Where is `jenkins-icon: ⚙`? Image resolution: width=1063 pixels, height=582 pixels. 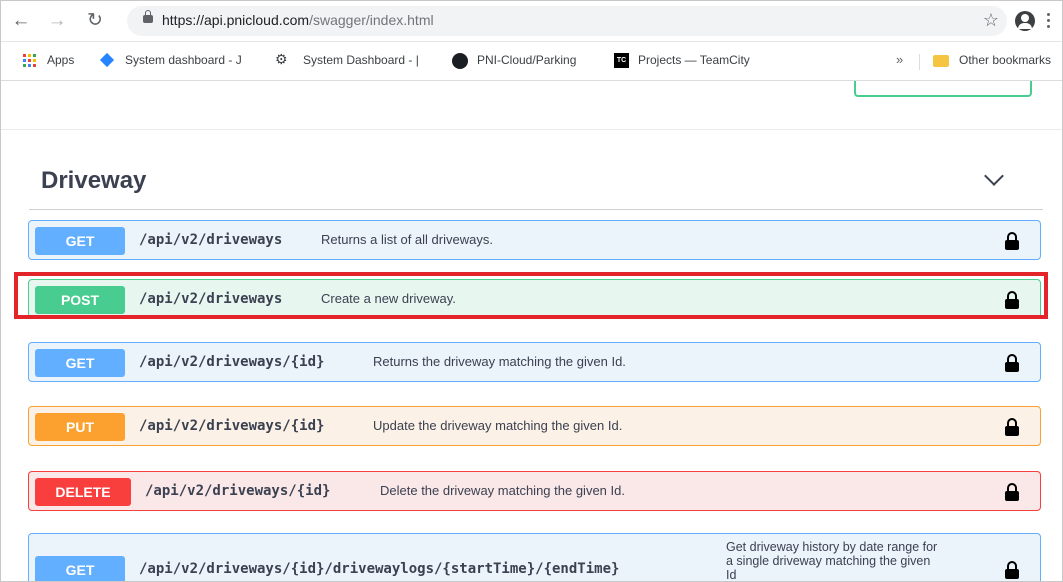 jenkins-icon: ⚙ is located at coordinates (281, 59).